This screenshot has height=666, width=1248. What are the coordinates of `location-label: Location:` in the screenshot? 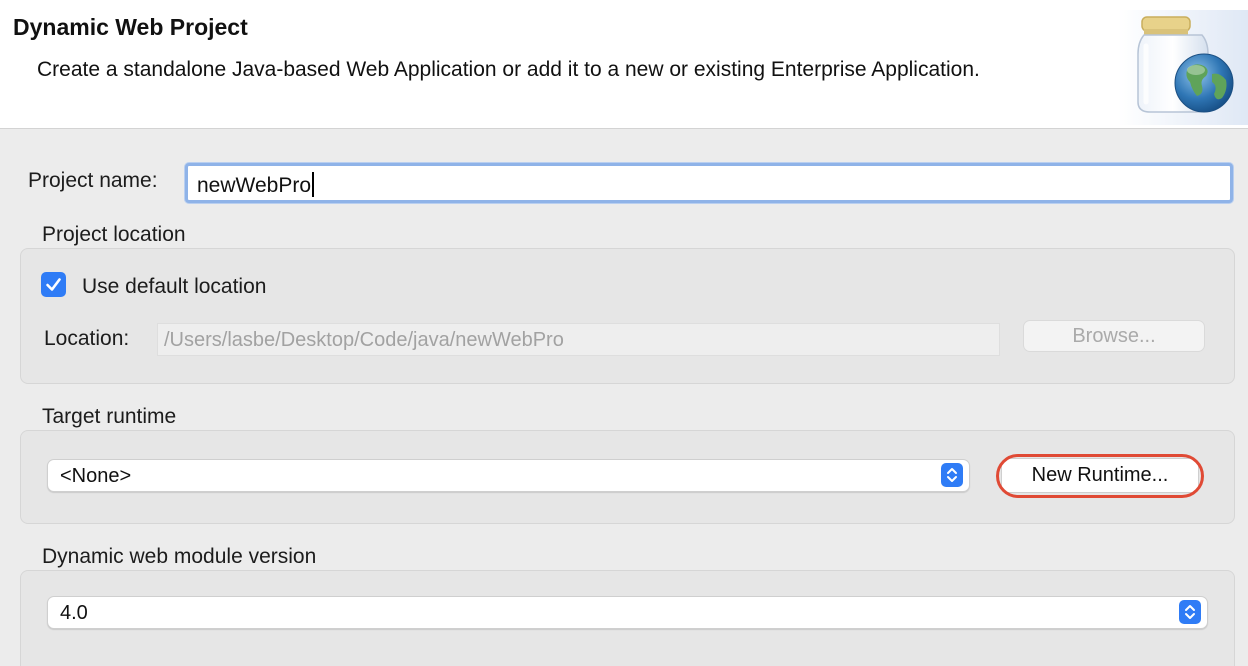 It's located at (87, 338).